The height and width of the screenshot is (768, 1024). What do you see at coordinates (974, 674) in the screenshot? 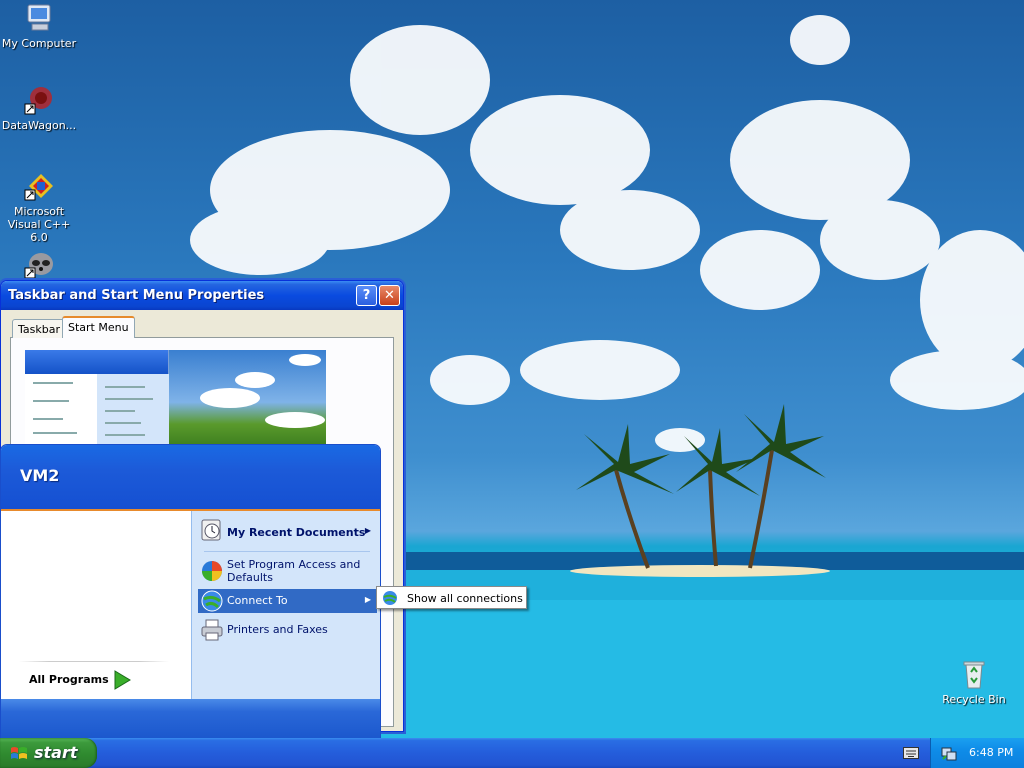
I see `recycle-bin-icon` at bounding box center [974, 674].